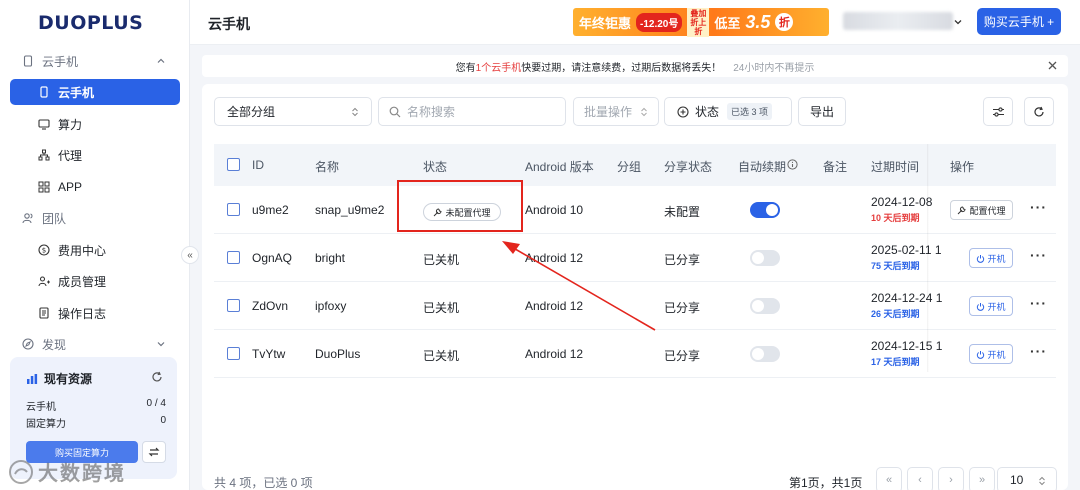 The width and height of the screenshot is (1080, 490). Describe the element at coordinates (95, 344) in the screenshot. I see `sidebar-group-discover: 发现` at that location.